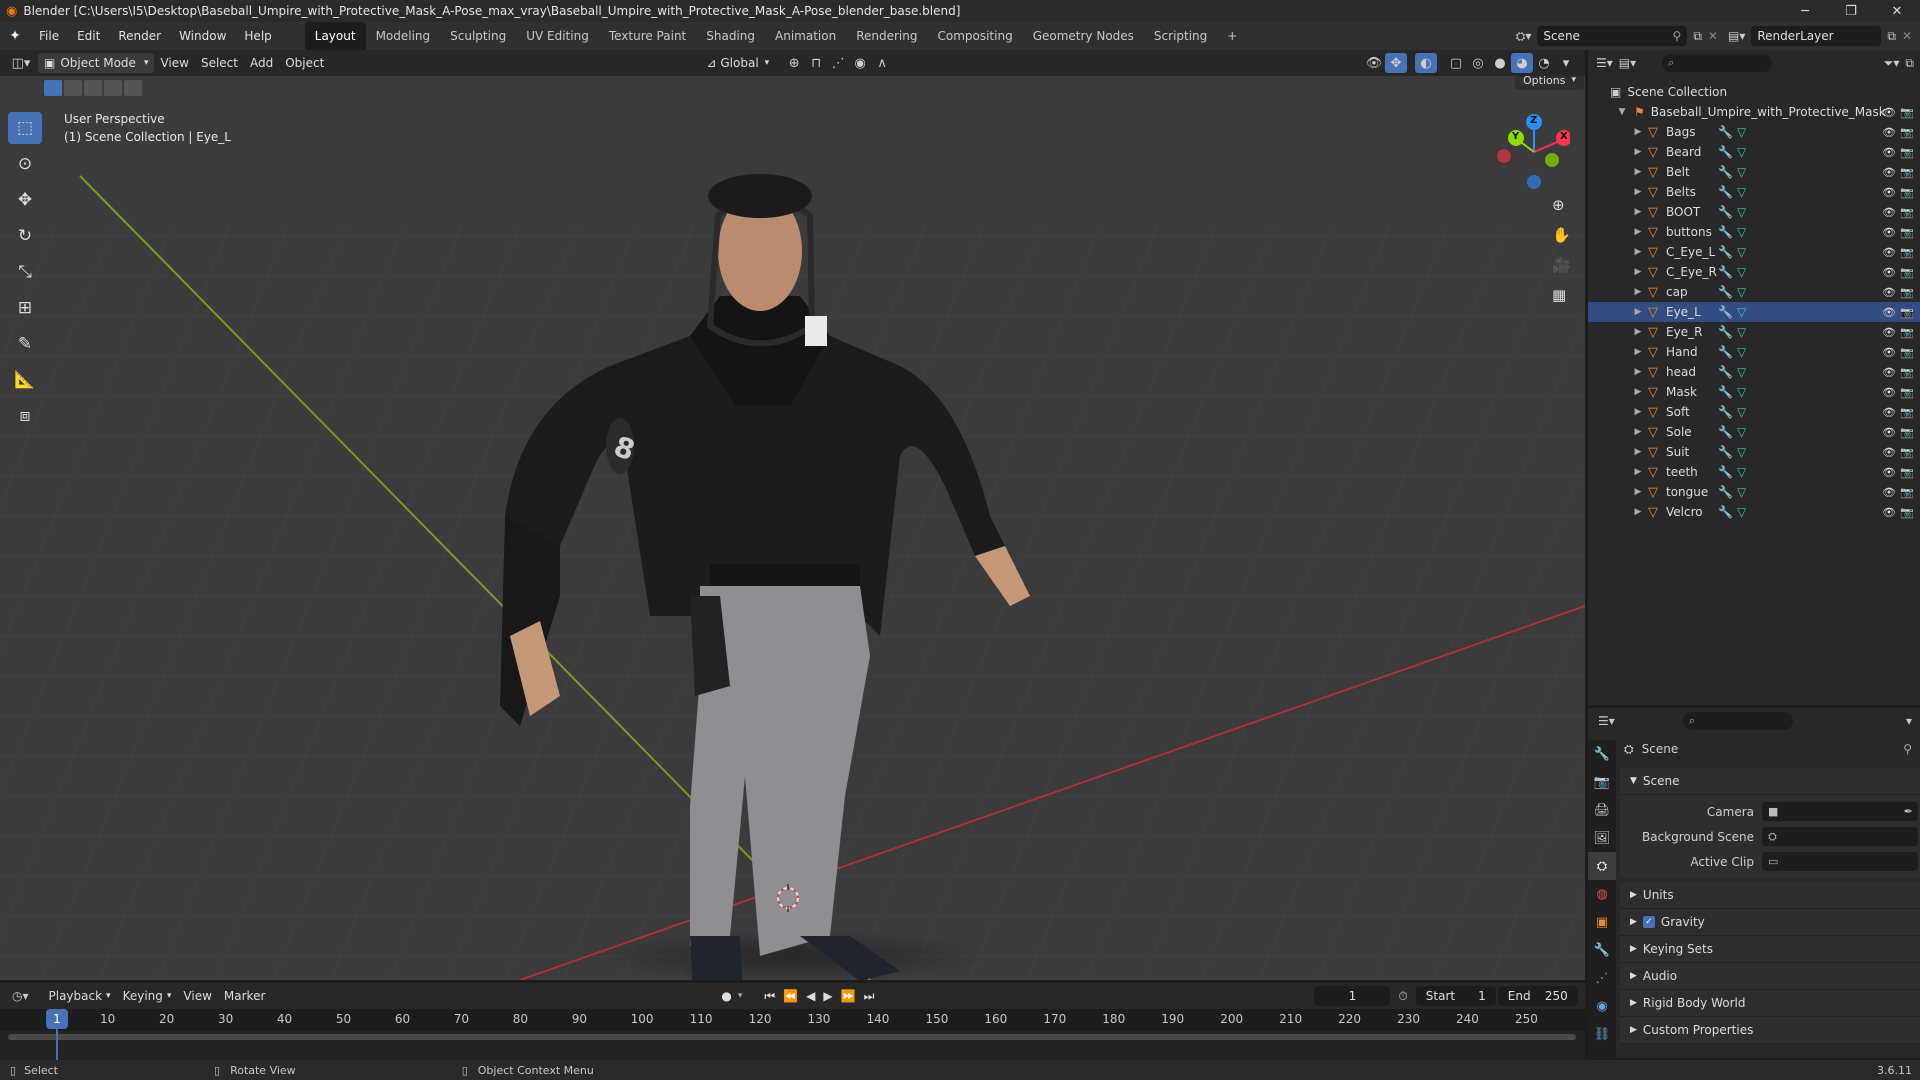 The image size is (1920, 1080). What do you see at coordinates (21, 63) in the screenshot?
I see `editor-type-icon: ◫▾` at bounding box center [21, 63].